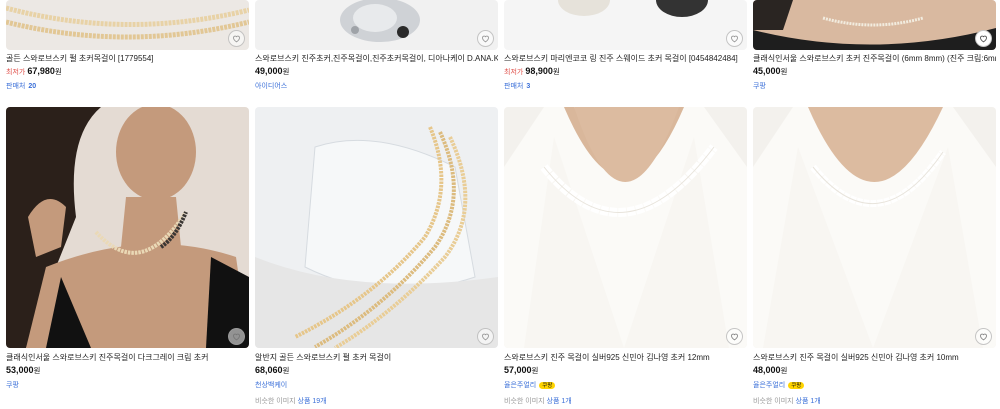  What do you see at coordinates (21, 86) in the screenshot?
I see `seller-link: 판매처 20` at bounding box center [21, 86].